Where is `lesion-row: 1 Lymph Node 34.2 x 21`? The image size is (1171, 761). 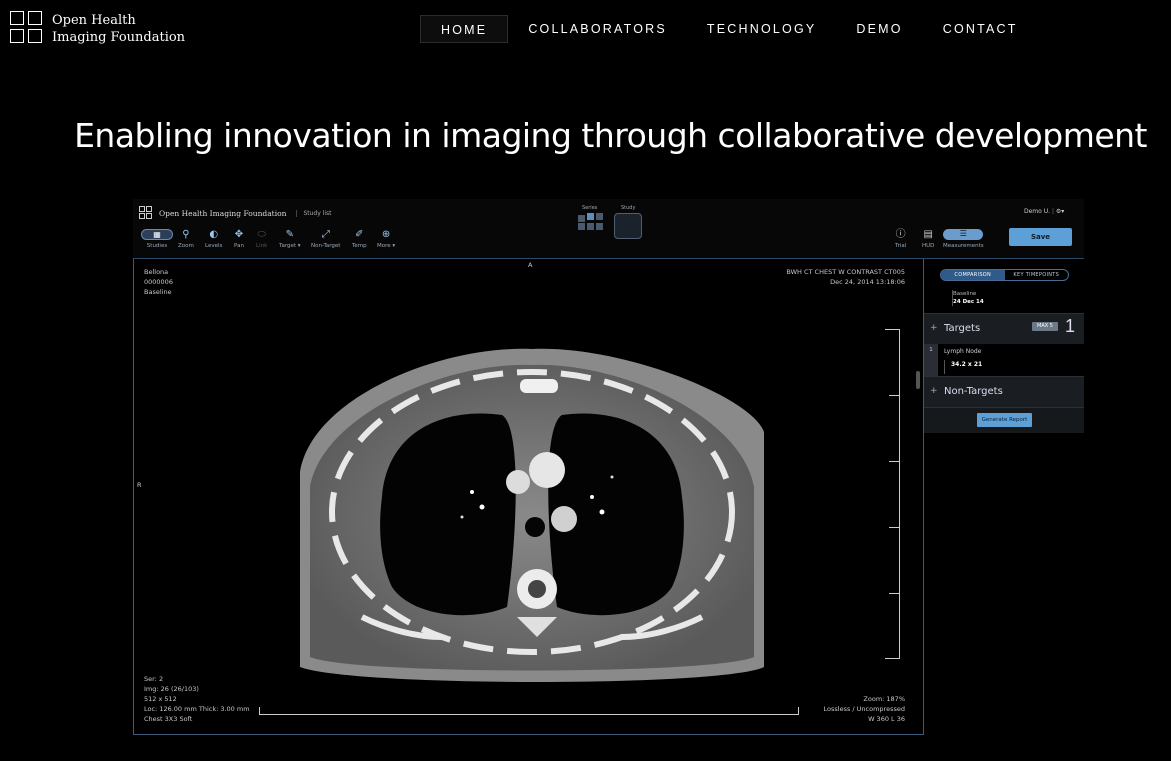
lesion-row: 1 Lymph Node 34.2 x 21 is located at coordinates (1004, 360).